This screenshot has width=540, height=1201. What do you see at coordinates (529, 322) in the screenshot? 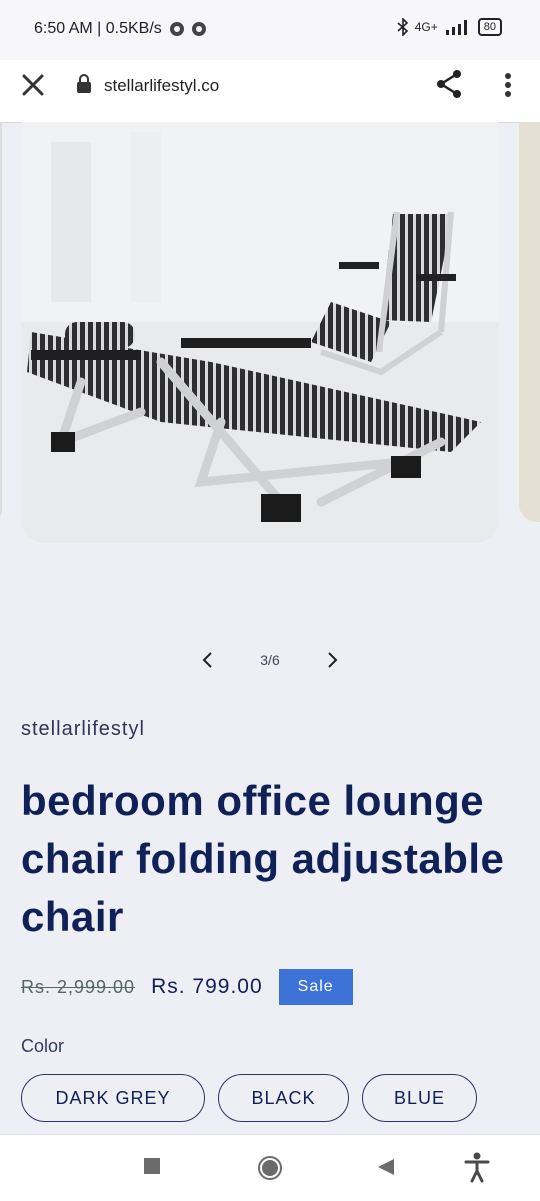
I see `next-image-peek` at bounding box center [529, 322].